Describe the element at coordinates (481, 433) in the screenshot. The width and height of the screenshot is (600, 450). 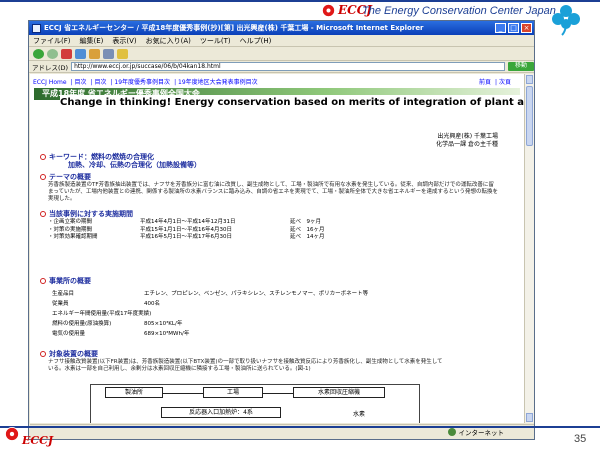
I see `status-zone: インターネット` at that location.